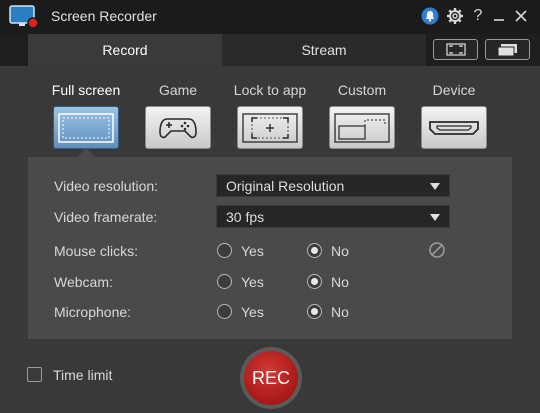 This screenshot has height=413, width=540. Describe the element at coordinates (224, 311) in the screenshot. I see `microphone-yes-radio` at that location.